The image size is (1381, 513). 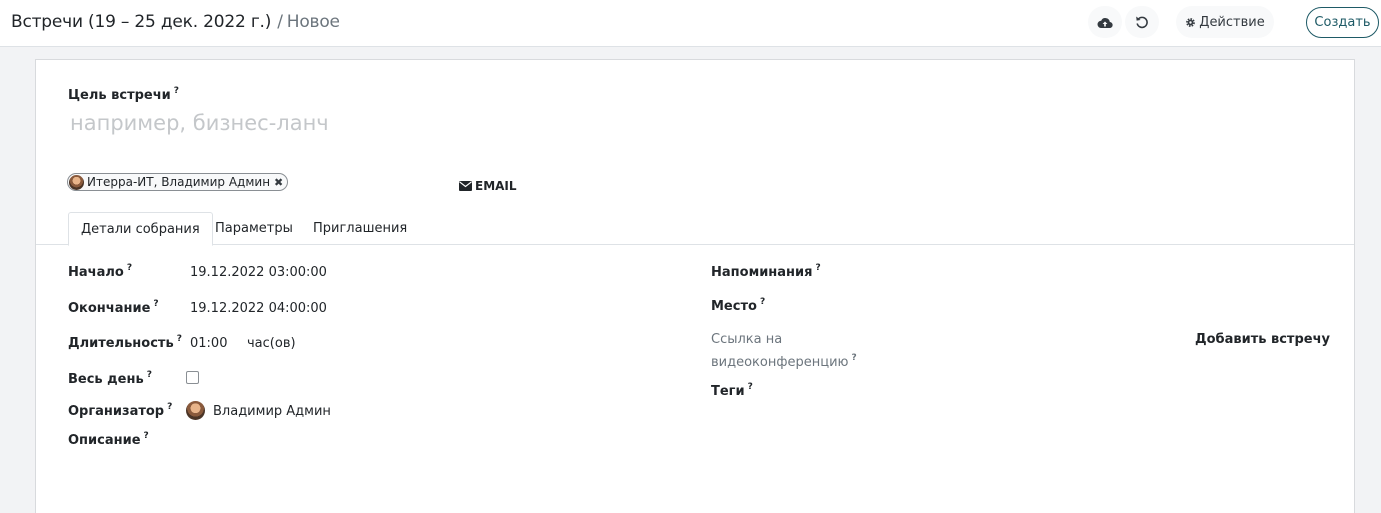 I want to click on form-tabs: Детали собрания Параметры Приглашения, so click(x=695, y=229).